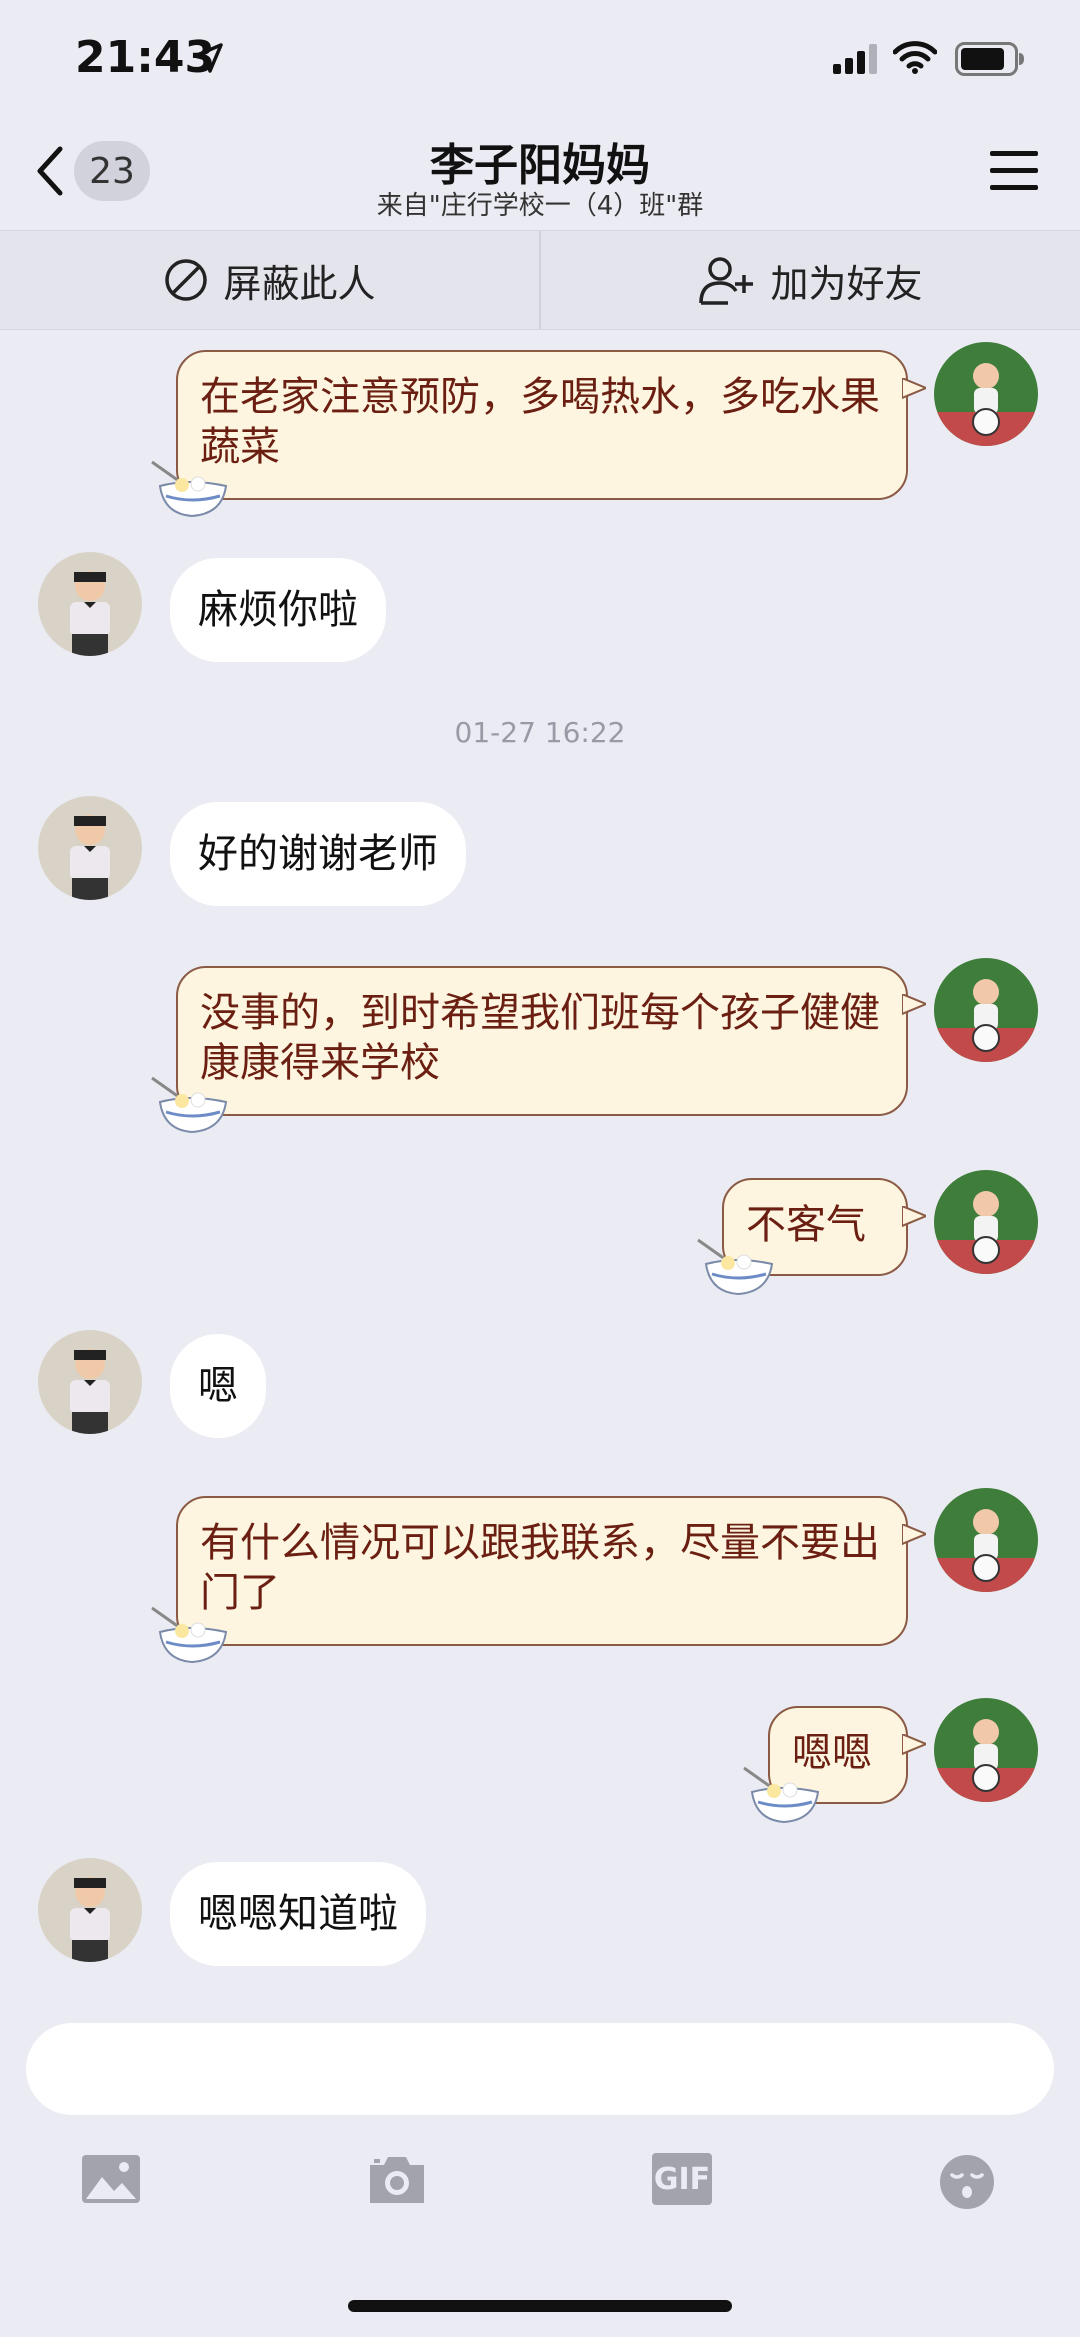 This screenshot has height=2337, width=1080. I want to click on menu-icon, so click(1014, 171).